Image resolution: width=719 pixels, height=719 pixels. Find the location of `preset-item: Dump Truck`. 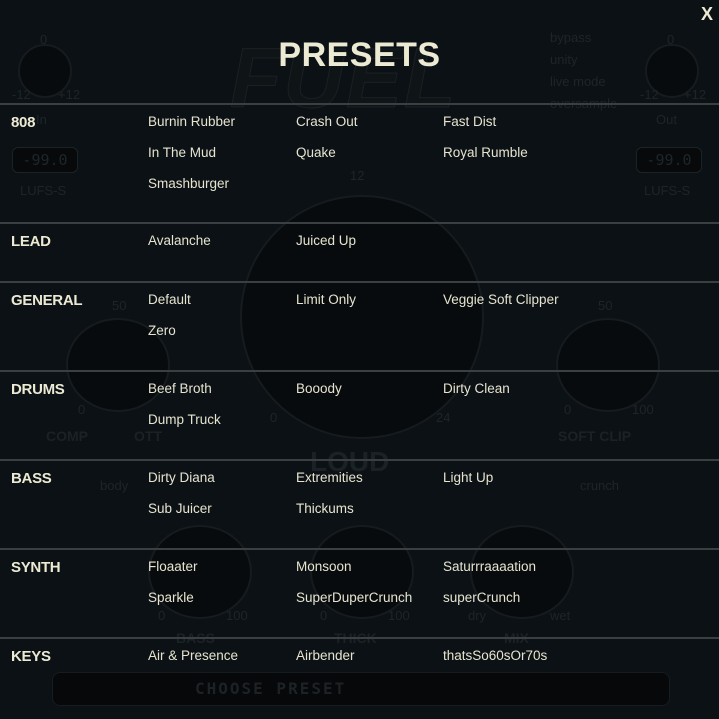

preset-item: Dump Truck is located at coordinates (184, 419).